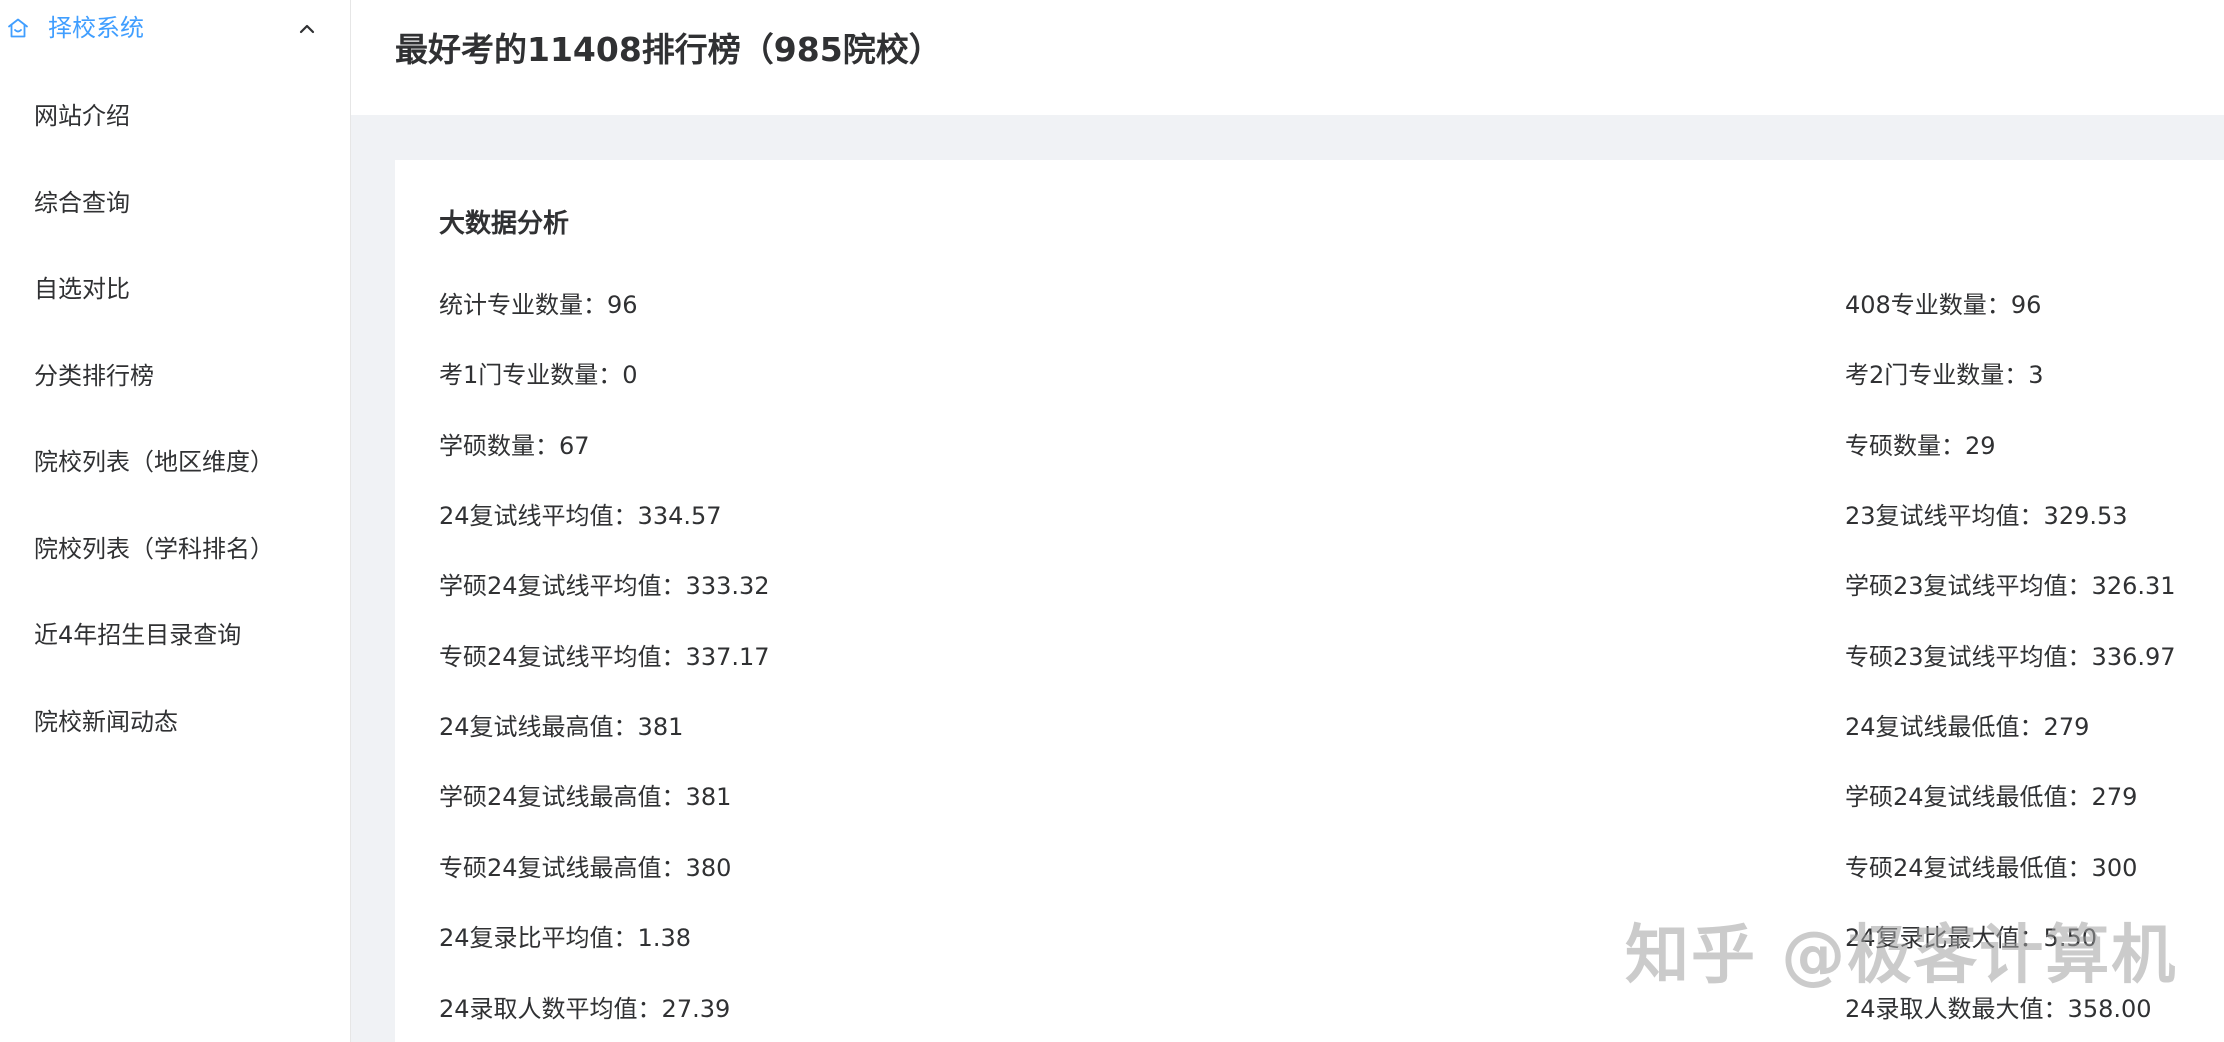 The height and width of the screenshot is (1042, 2224). I want to click on sidebar-item-school-list-subject: 院校列表（学科排名）, so click(175, 549).